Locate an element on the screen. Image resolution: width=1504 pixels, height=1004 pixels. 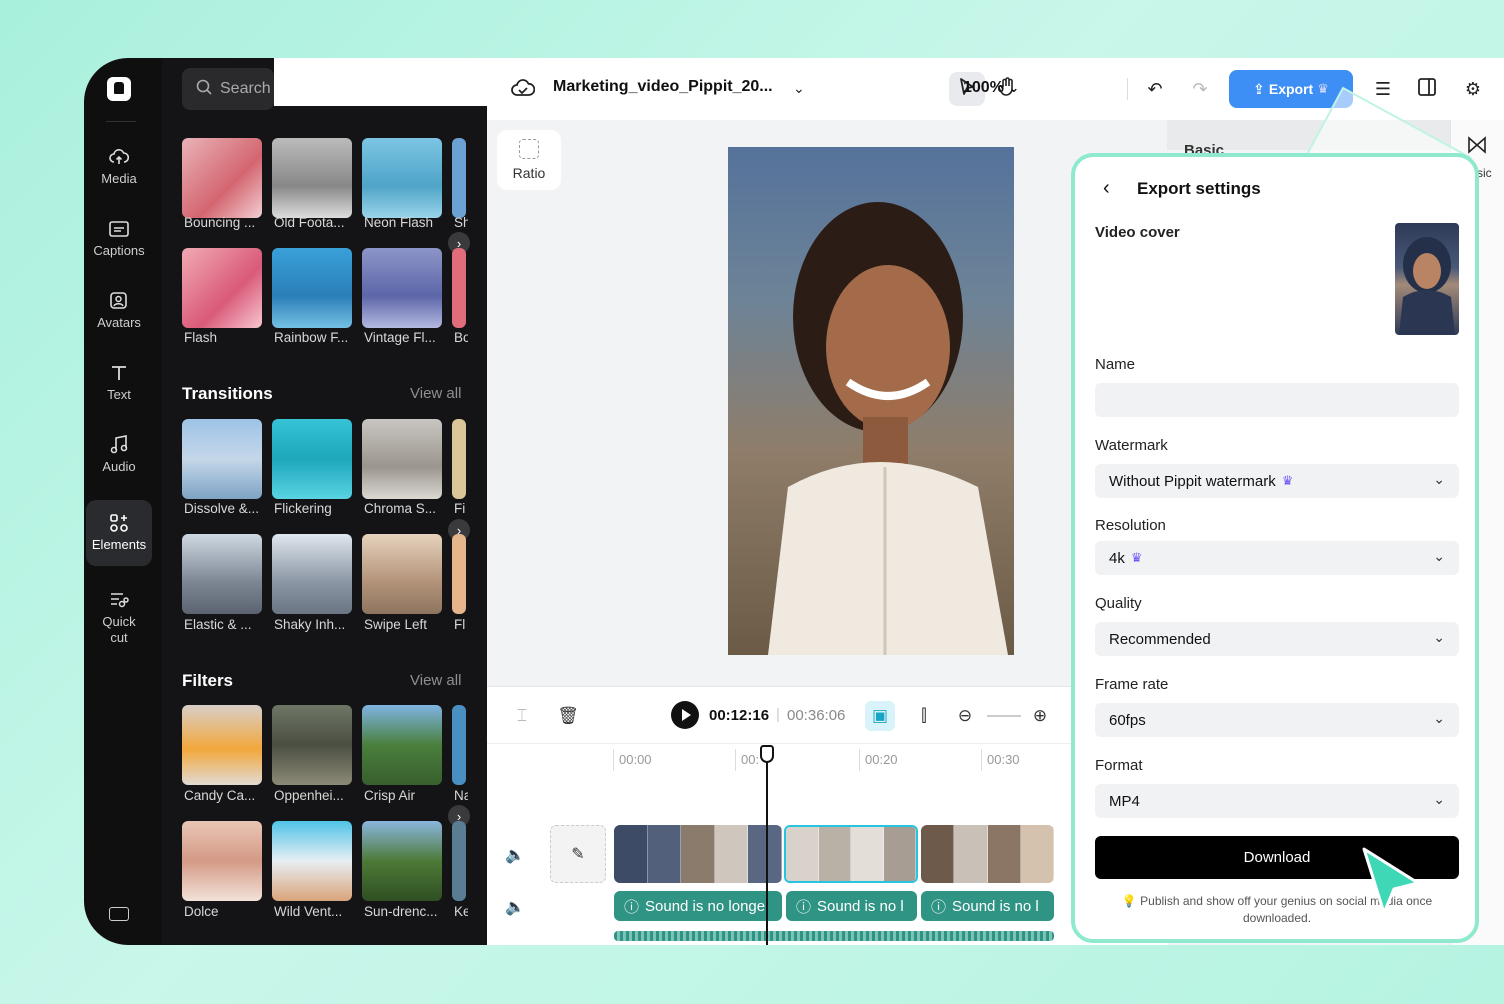
plus-circle-icon: ⊕ is located at coordinates (1040, 715).